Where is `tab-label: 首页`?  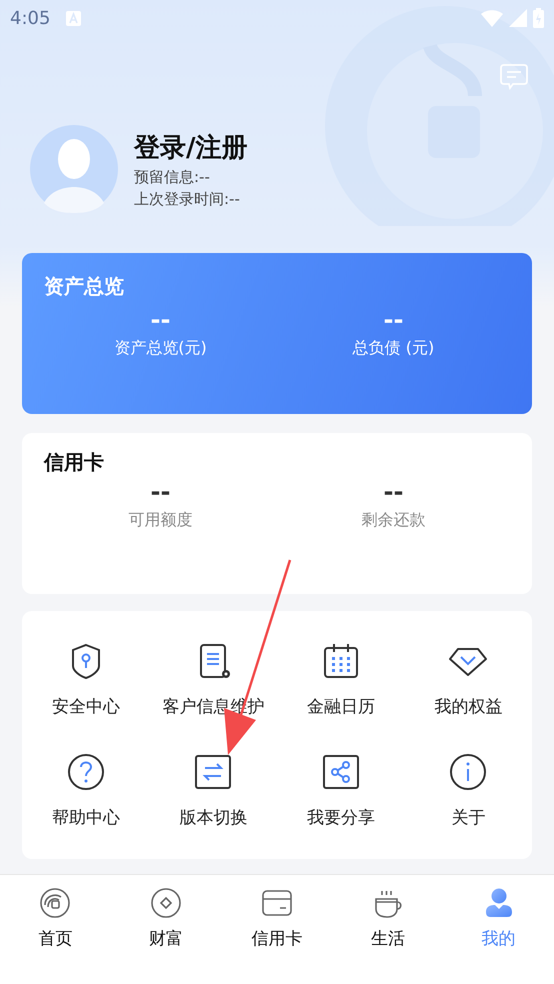
tab-label: 首页 is located at coordinates (55, 938).